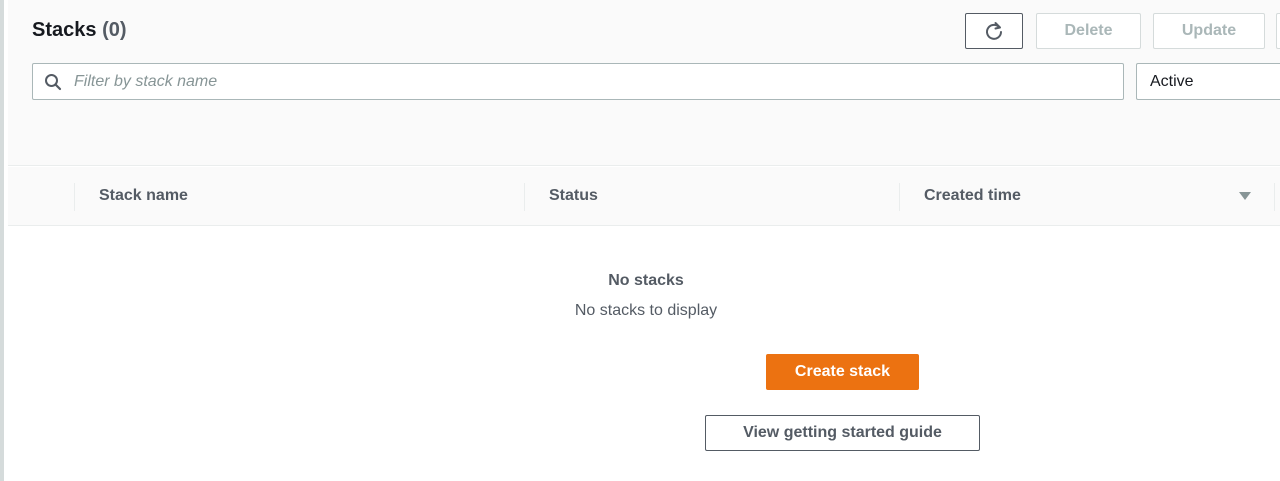  Describe the element at coordinates (646, 280) in the screenshot. I see `empty-state-title: No stacks` at that location.